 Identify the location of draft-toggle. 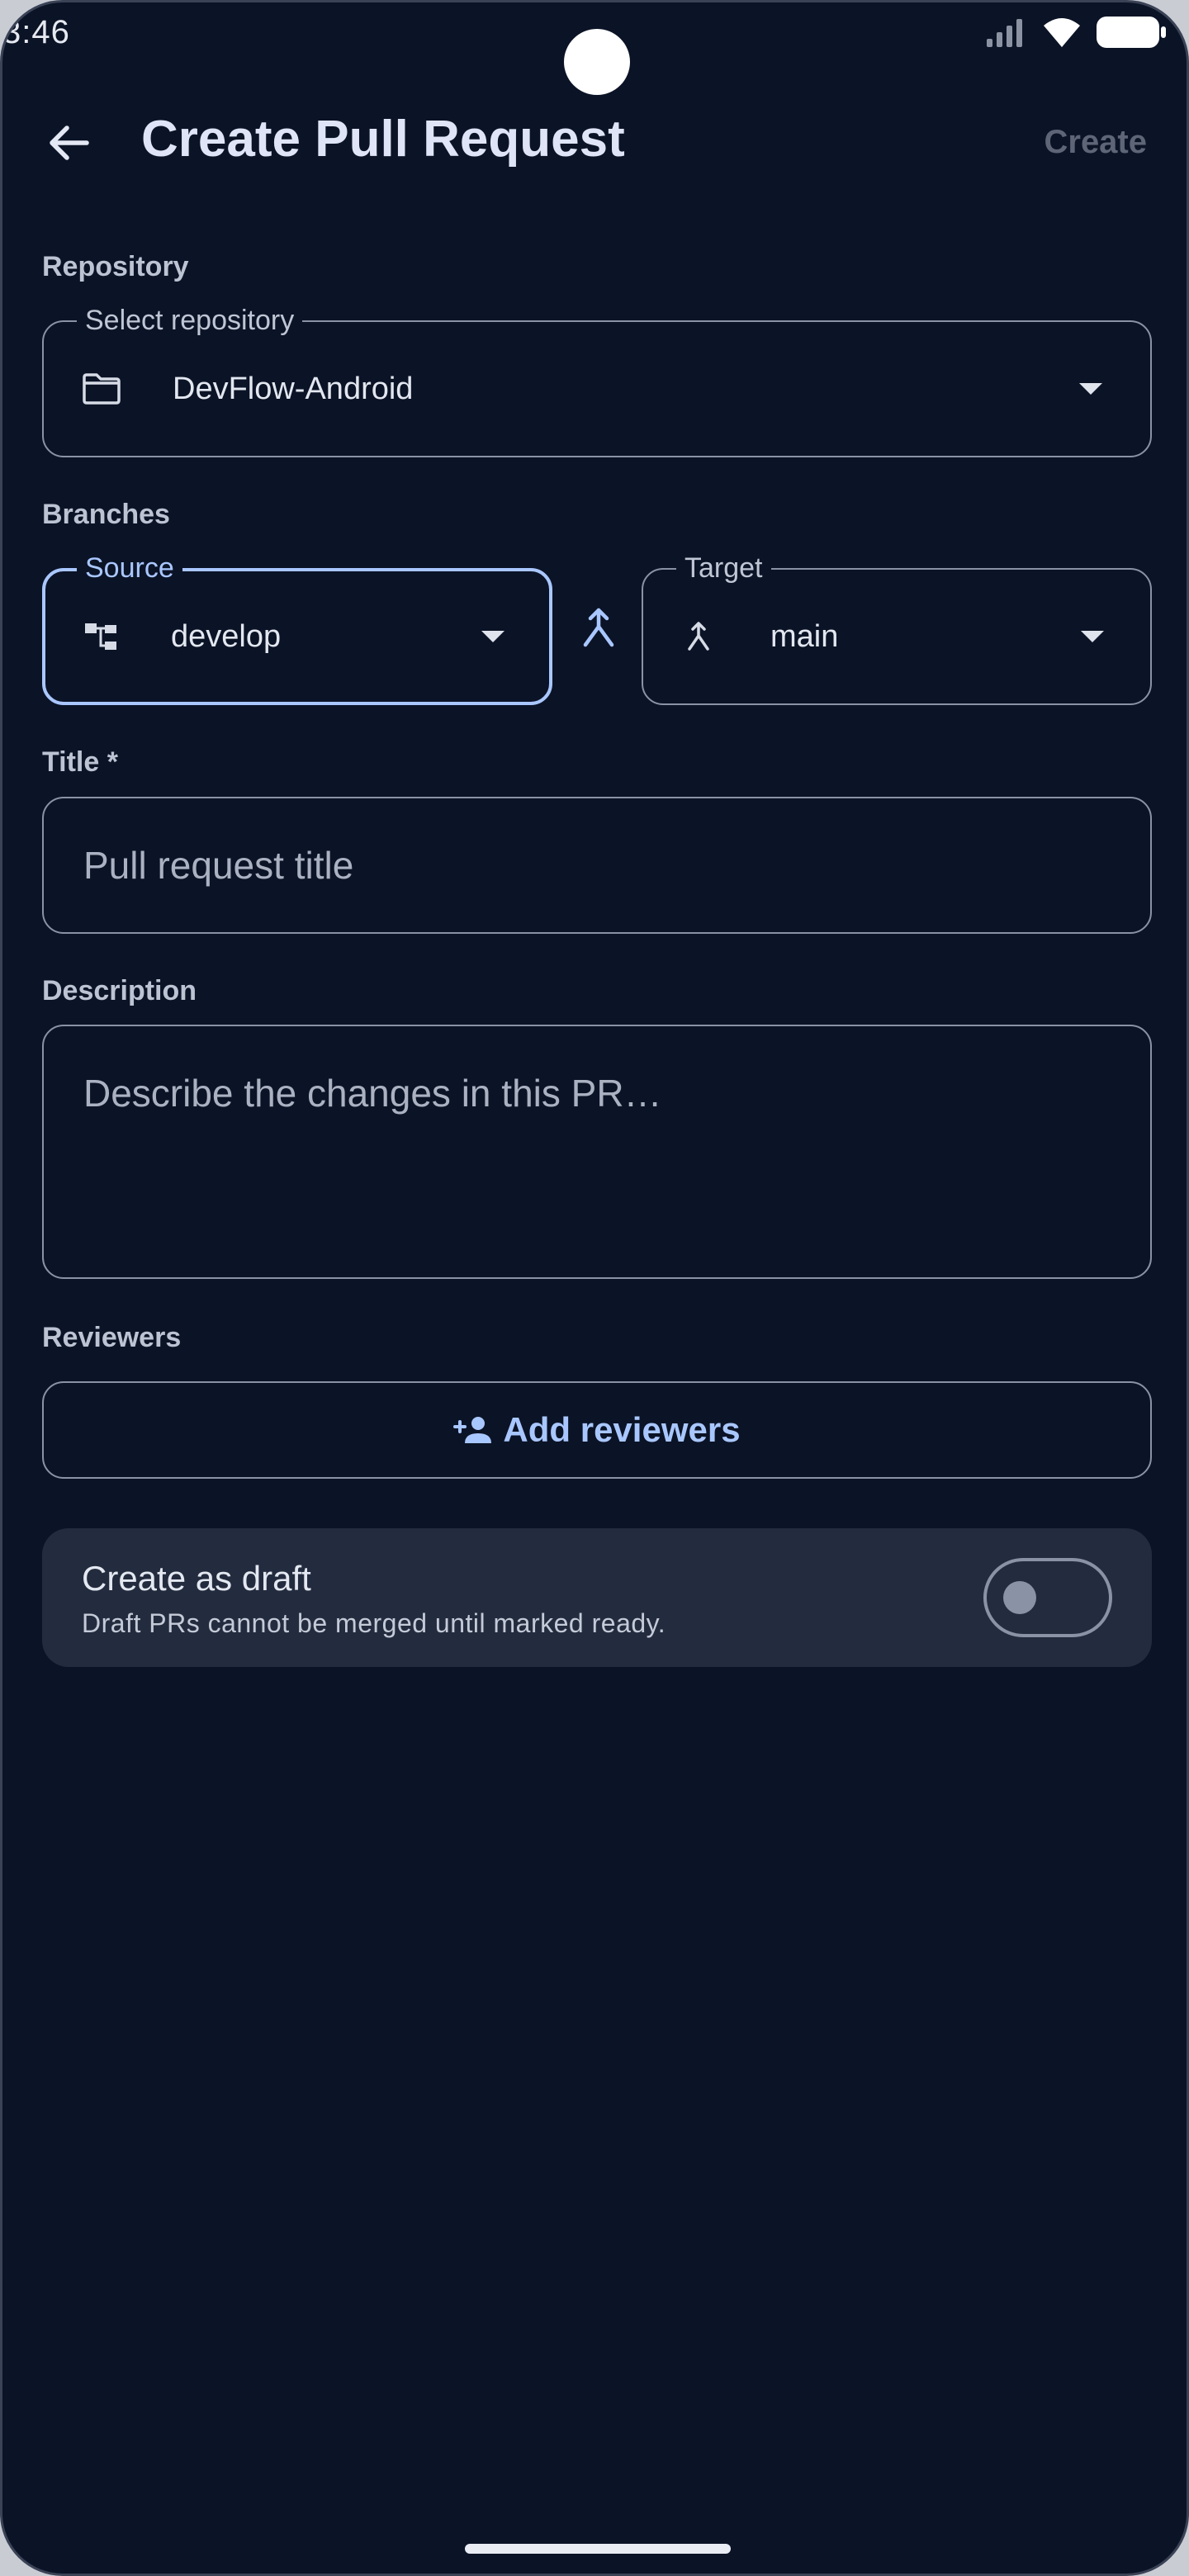
(1047, 1597).